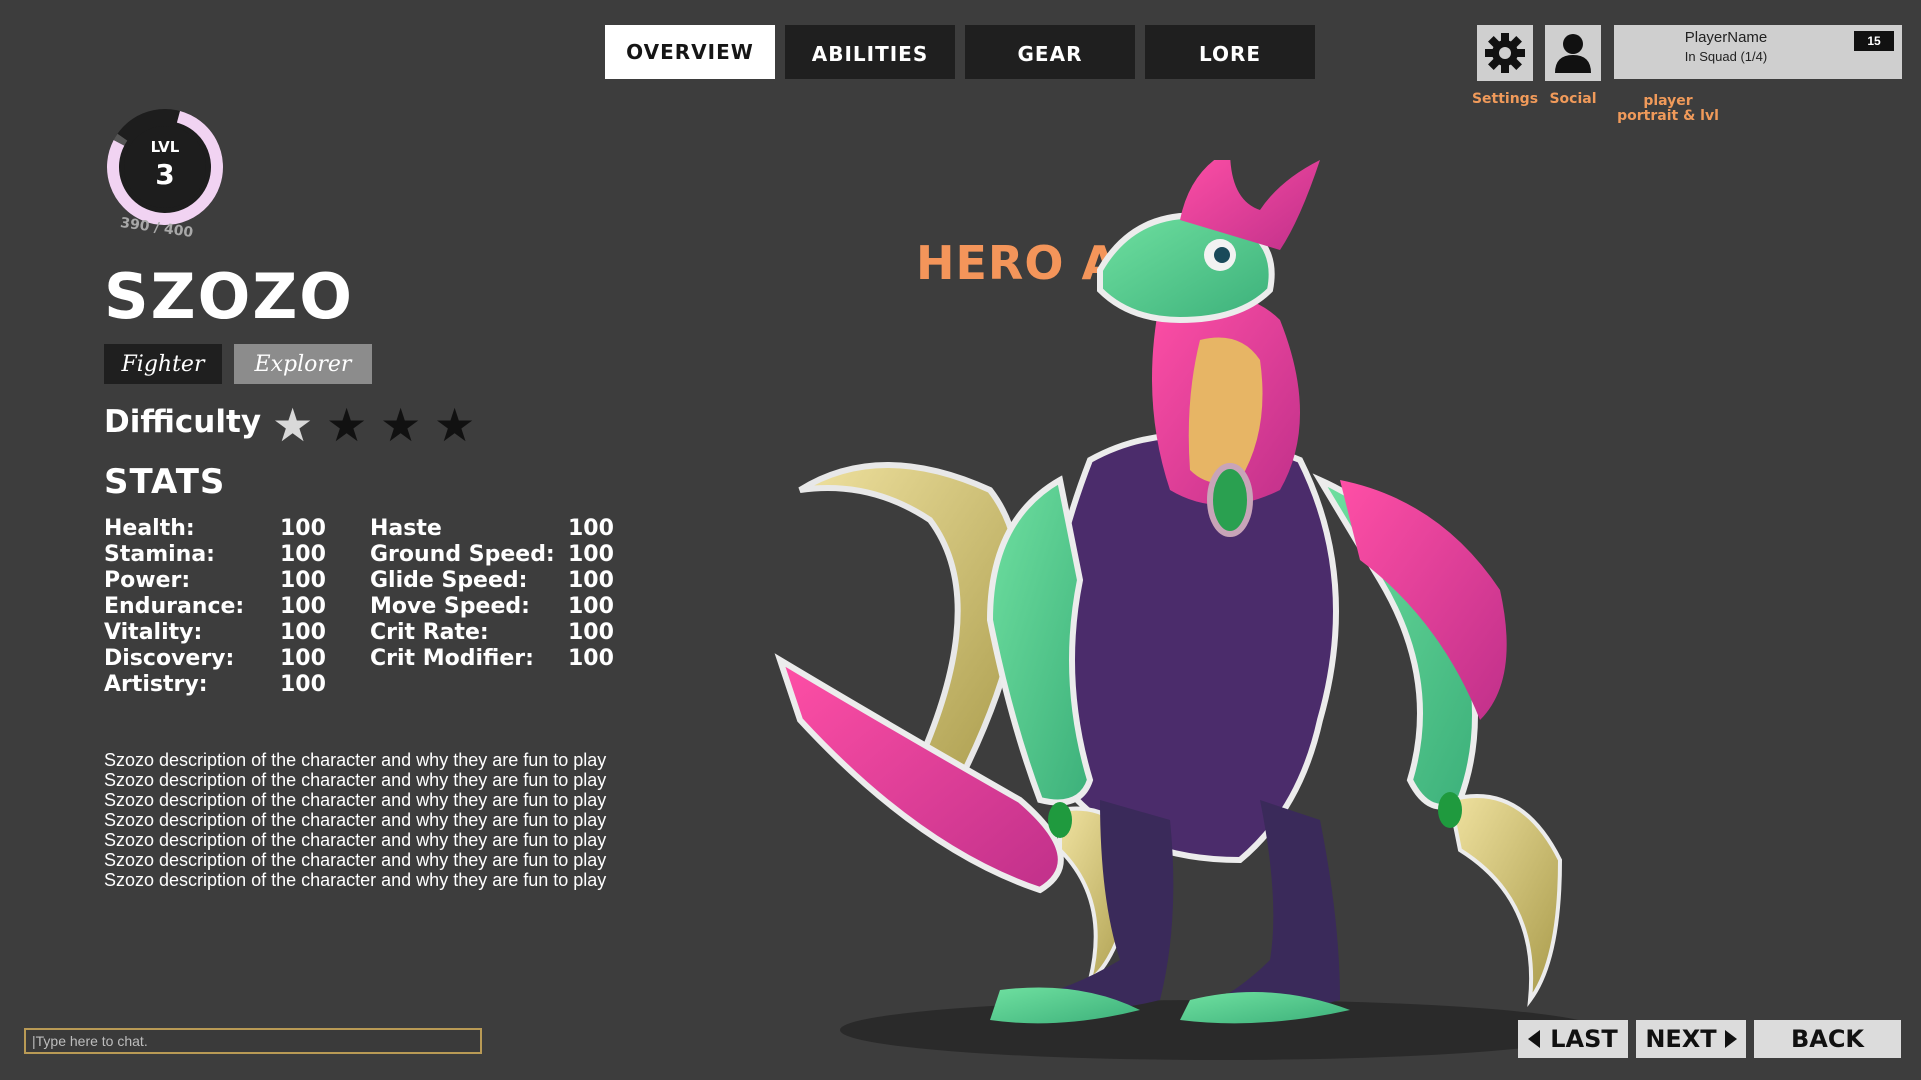  I want to click on player-card: PlayerName In Squad (1/4) 15, so click(1758, 52).